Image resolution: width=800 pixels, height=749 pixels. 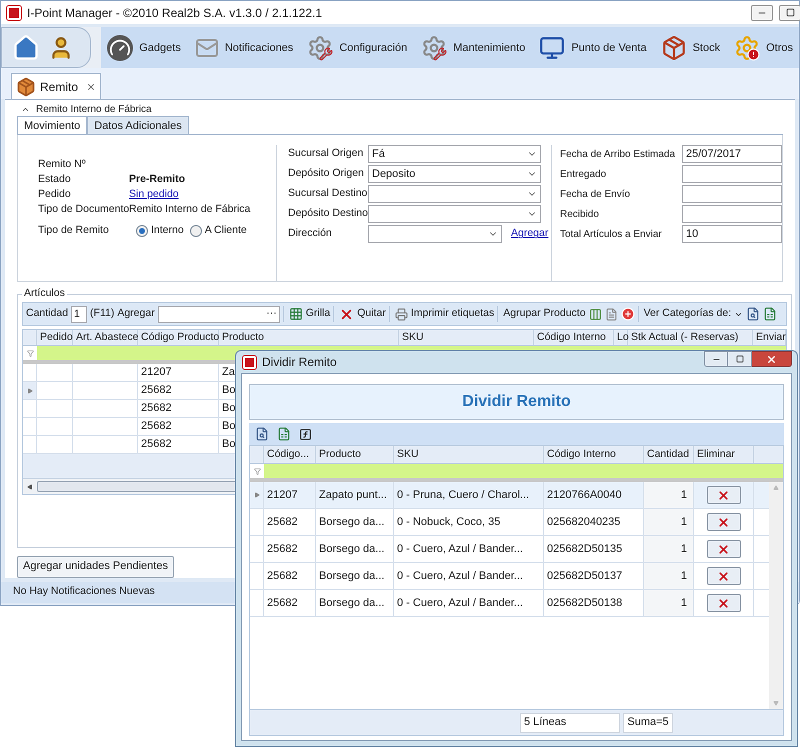 What do you see at coordinates (102, 314) in the screenshot?
I see `shortcut-label: (F11)` at bounding box center [102, 314].